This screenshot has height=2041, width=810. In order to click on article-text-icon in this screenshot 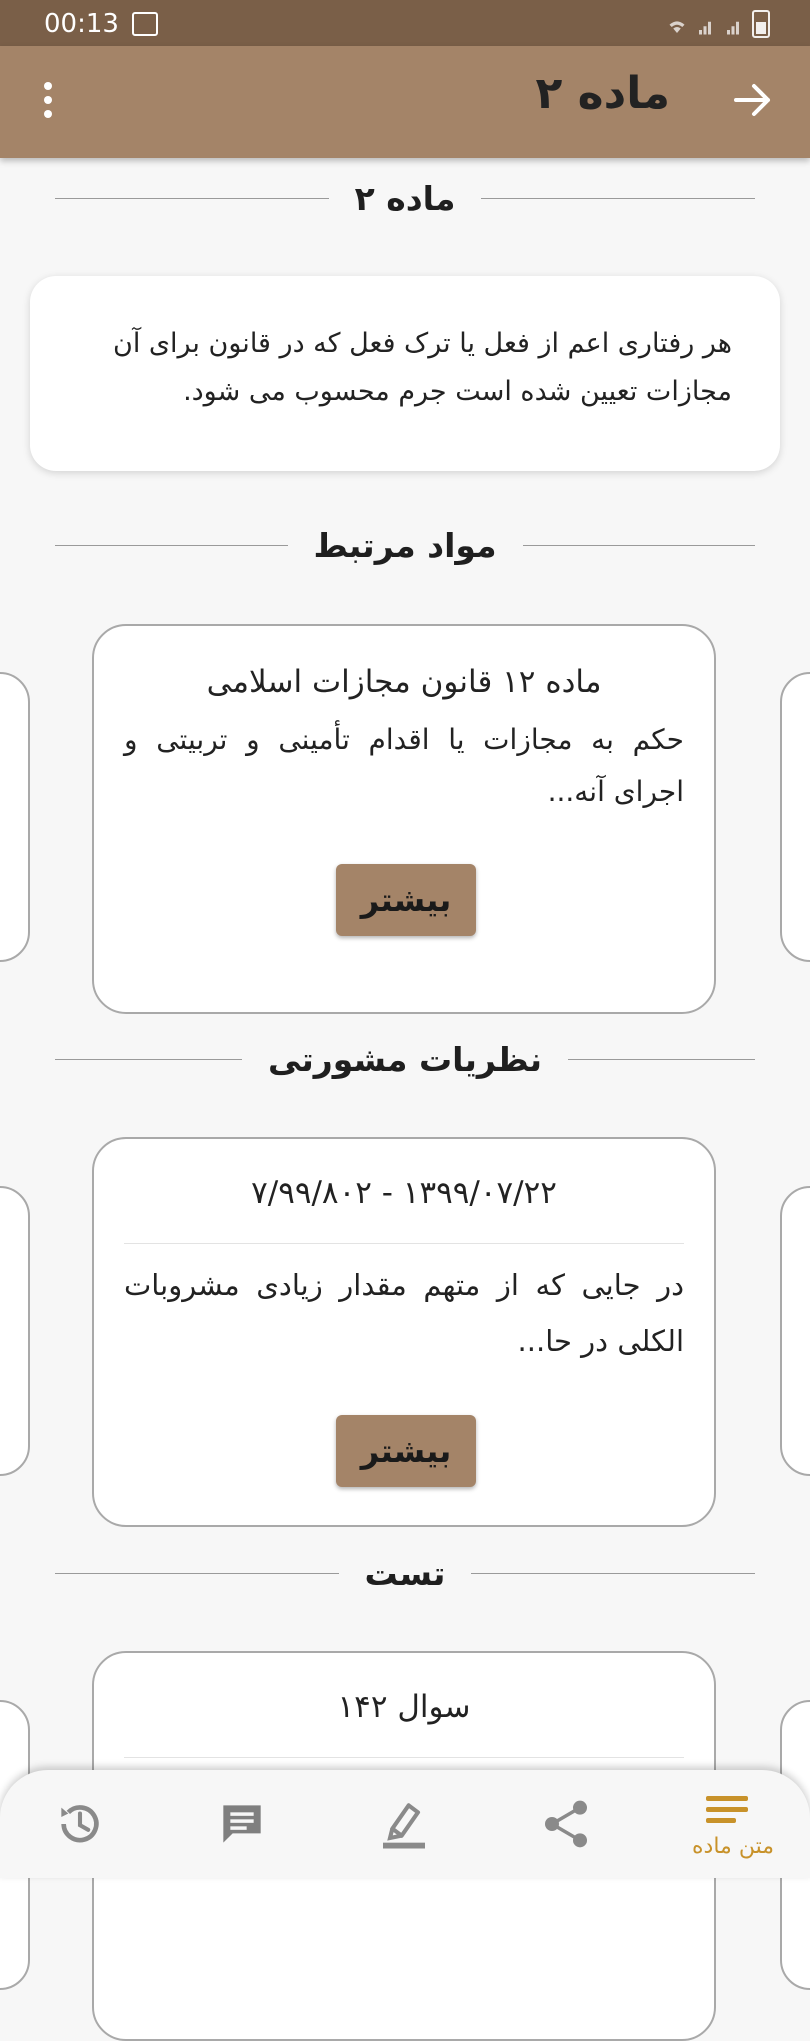, I will do `click(727, 1810)`.